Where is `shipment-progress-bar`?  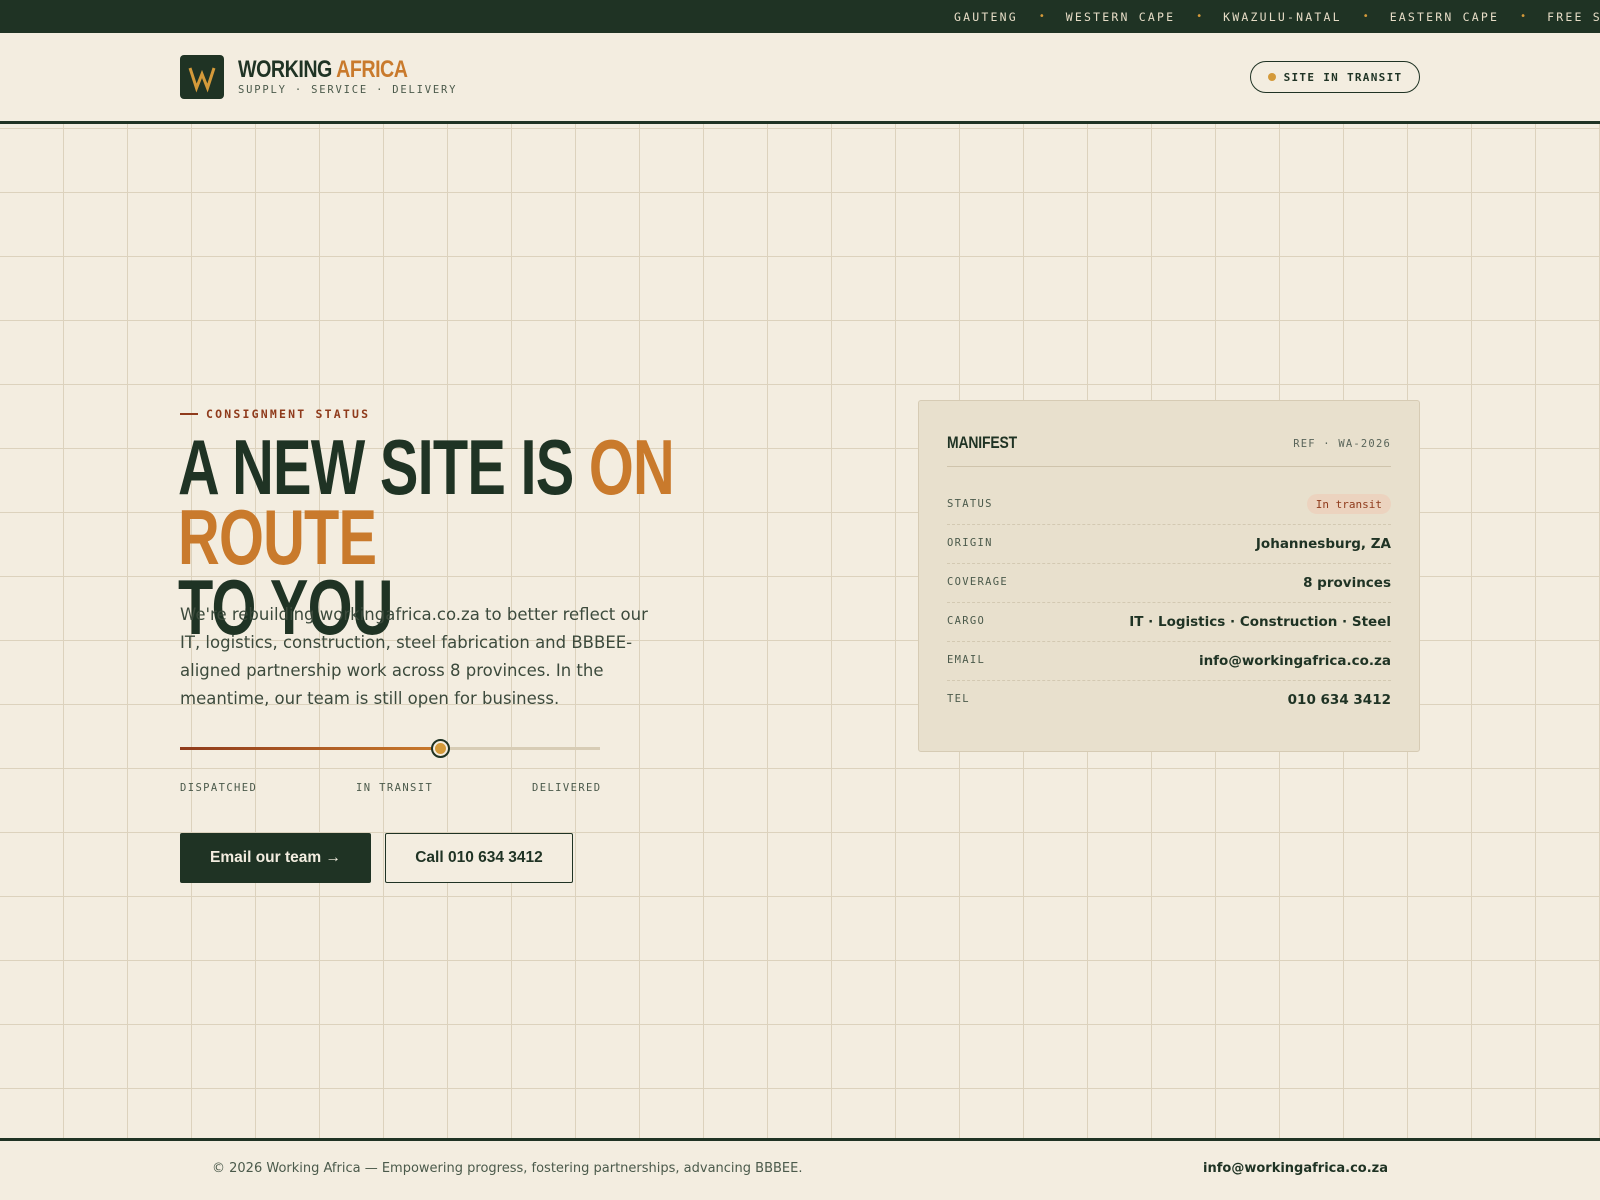
shipment-progress-bar is located at coordinates (390, 748).